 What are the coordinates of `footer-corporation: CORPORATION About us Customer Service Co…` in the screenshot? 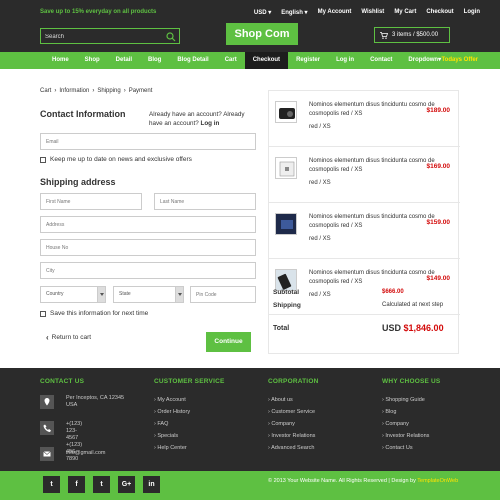 It's located at (293, 416).